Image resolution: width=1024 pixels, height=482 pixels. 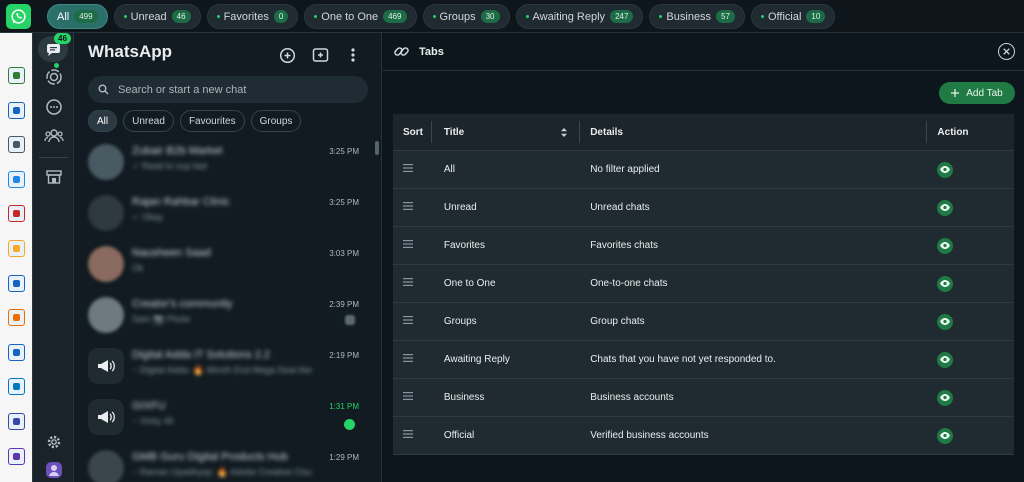 I want to click on filter-chip-unread: Unread, so click(x=148, y=121).